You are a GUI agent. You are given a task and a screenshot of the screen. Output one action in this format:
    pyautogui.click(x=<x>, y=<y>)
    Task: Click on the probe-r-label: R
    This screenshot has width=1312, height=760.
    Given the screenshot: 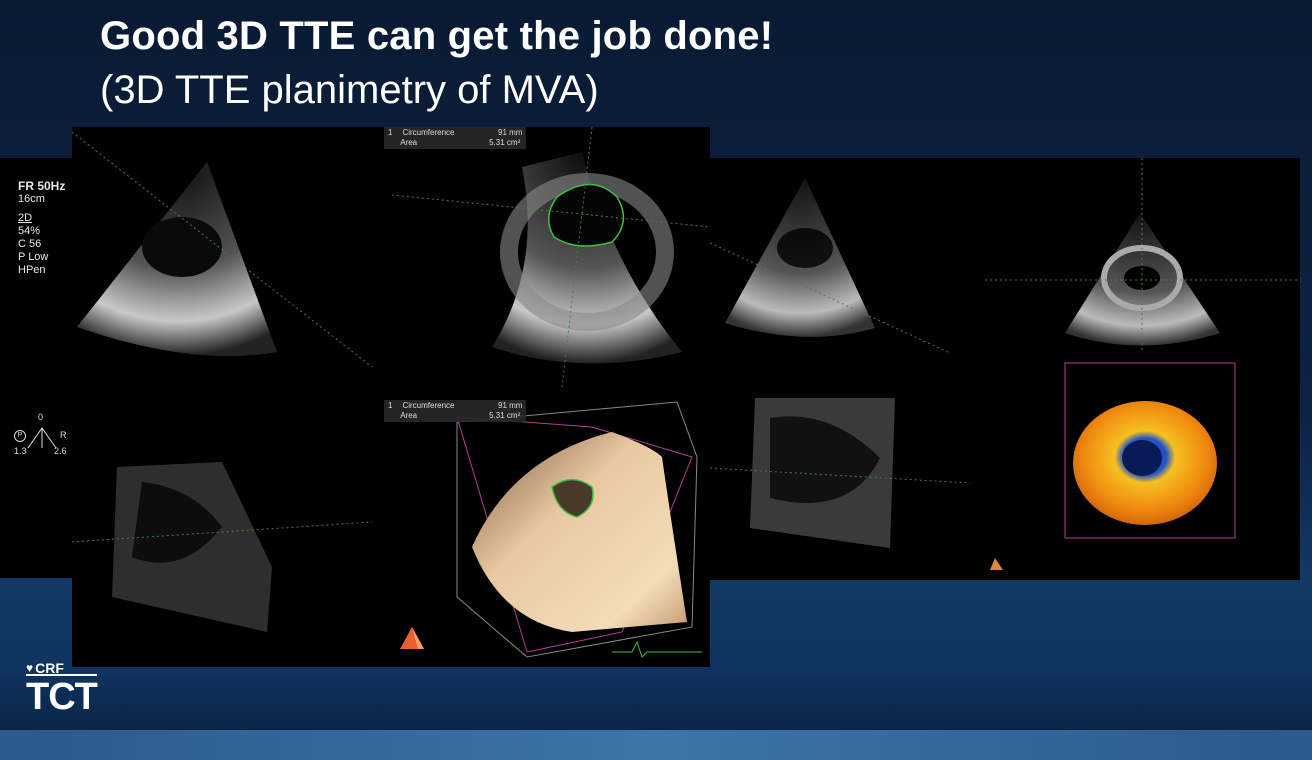 What is the action you would take?
    pyautogui.click(x=63, y=435)
    